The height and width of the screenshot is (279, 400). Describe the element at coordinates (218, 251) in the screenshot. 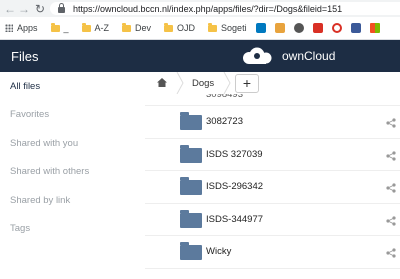

I see `file-name: Wicky` at that location.